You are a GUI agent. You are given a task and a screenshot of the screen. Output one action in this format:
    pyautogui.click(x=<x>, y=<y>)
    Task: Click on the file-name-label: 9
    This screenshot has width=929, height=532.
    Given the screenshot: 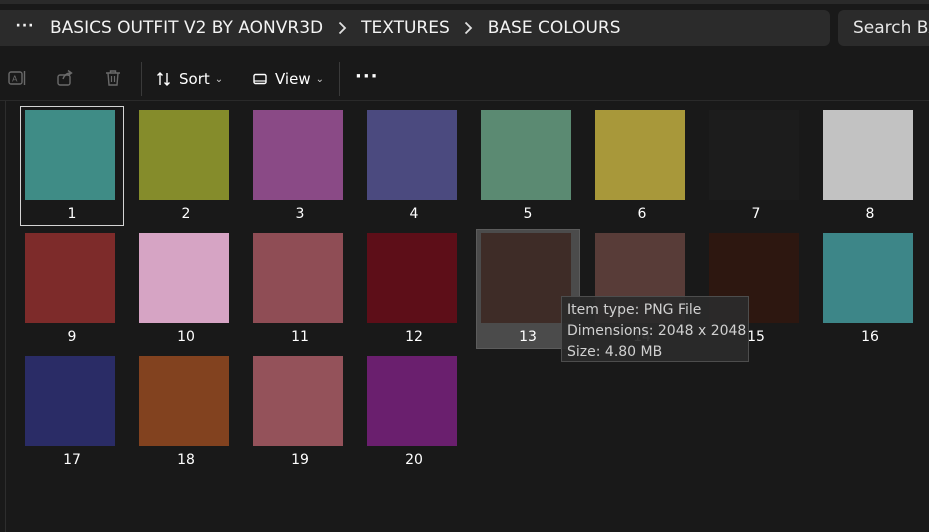 What is the action you would take?
    pyautogui.click(x=72, y=337)
    